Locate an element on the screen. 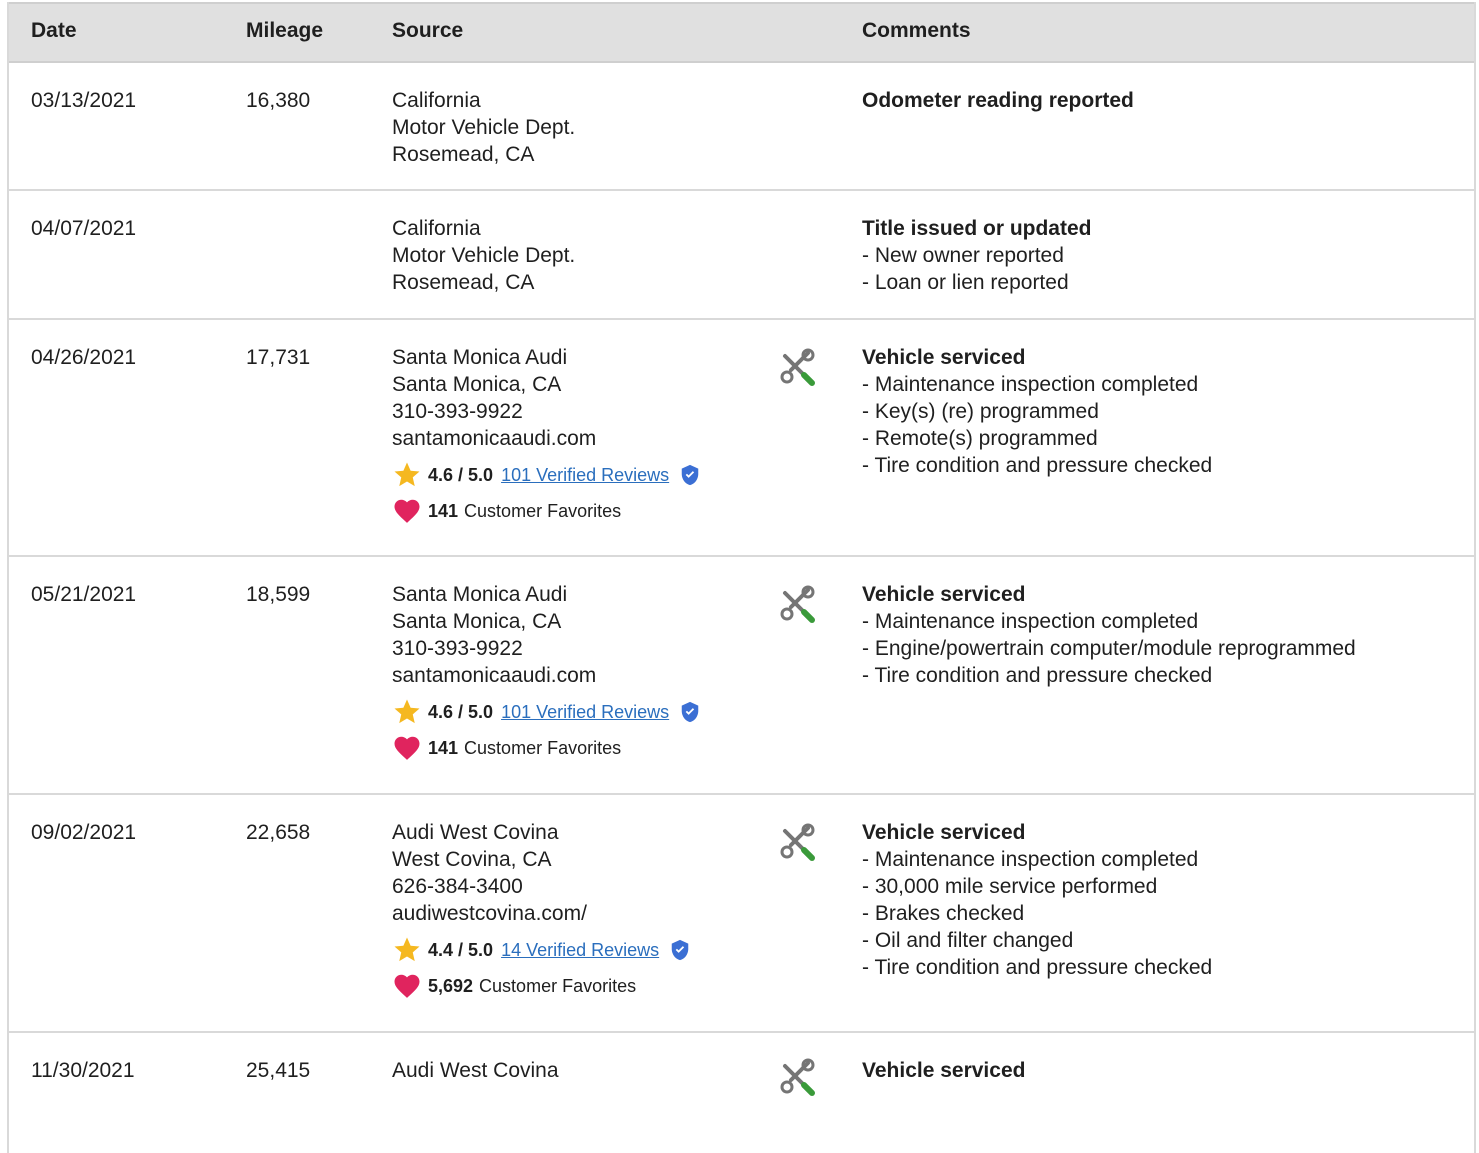  comment-title: Odometer reading reported is located at coordinates (998, 100).